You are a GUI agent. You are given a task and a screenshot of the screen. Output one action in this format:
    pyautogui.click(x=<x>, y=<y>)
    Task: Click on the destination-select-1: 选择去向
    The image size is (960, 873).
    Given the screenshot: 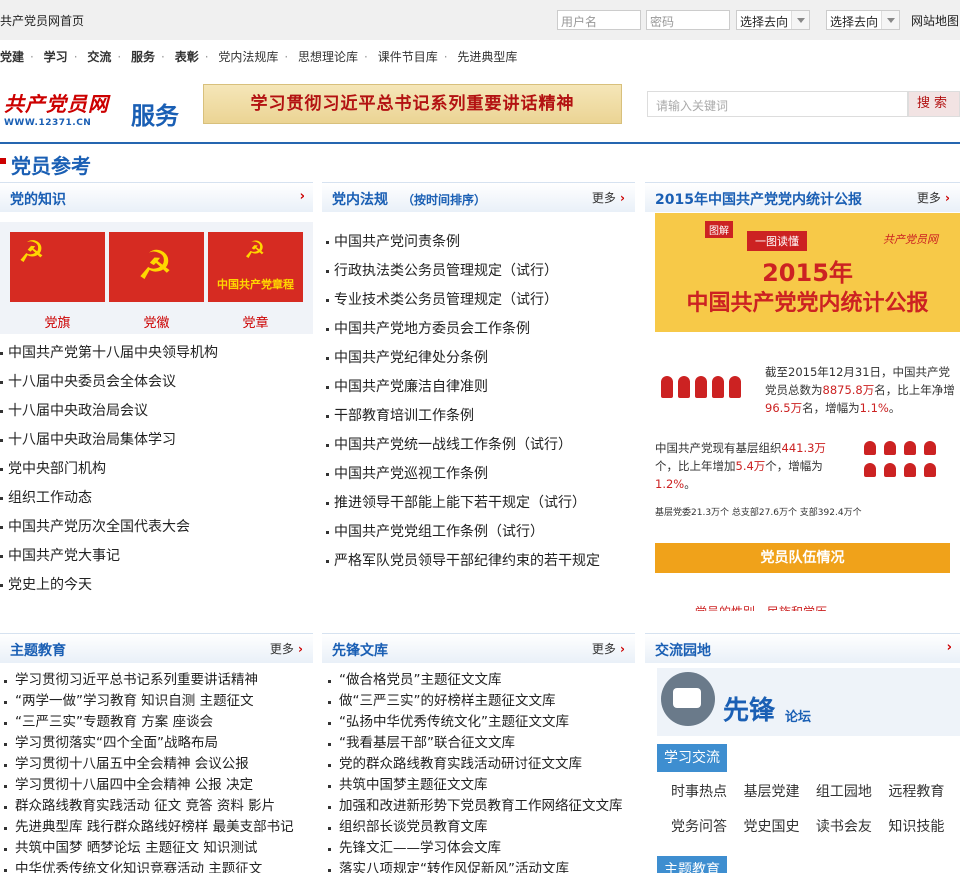 What is the action you would take?
    pyautogui.click(x=773, y=20)
    